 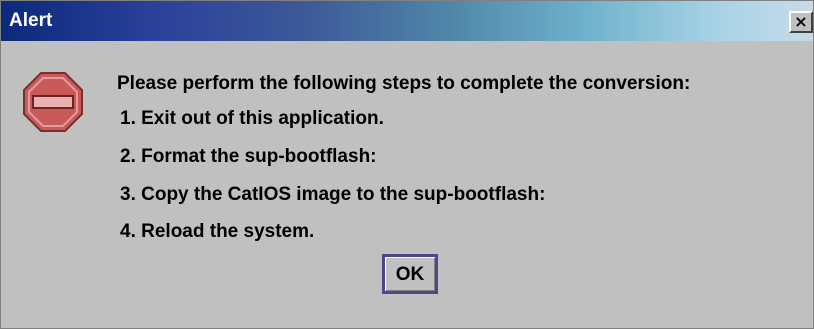 I want to click on message-line-step-2: 2. Format the sup-bootflash:, so click(x=248, y=156).